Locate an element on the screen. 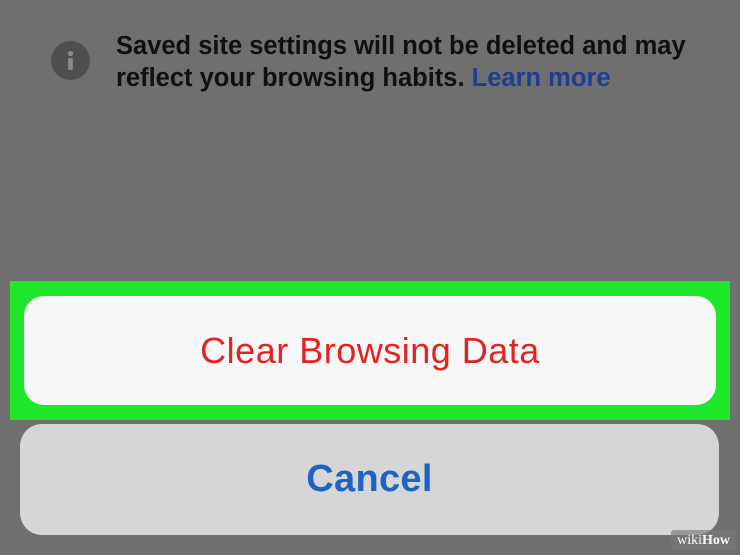 This screenshot has width=740, height=555. wikihow-watermark: wiki How is located at coordinates (703, 540).